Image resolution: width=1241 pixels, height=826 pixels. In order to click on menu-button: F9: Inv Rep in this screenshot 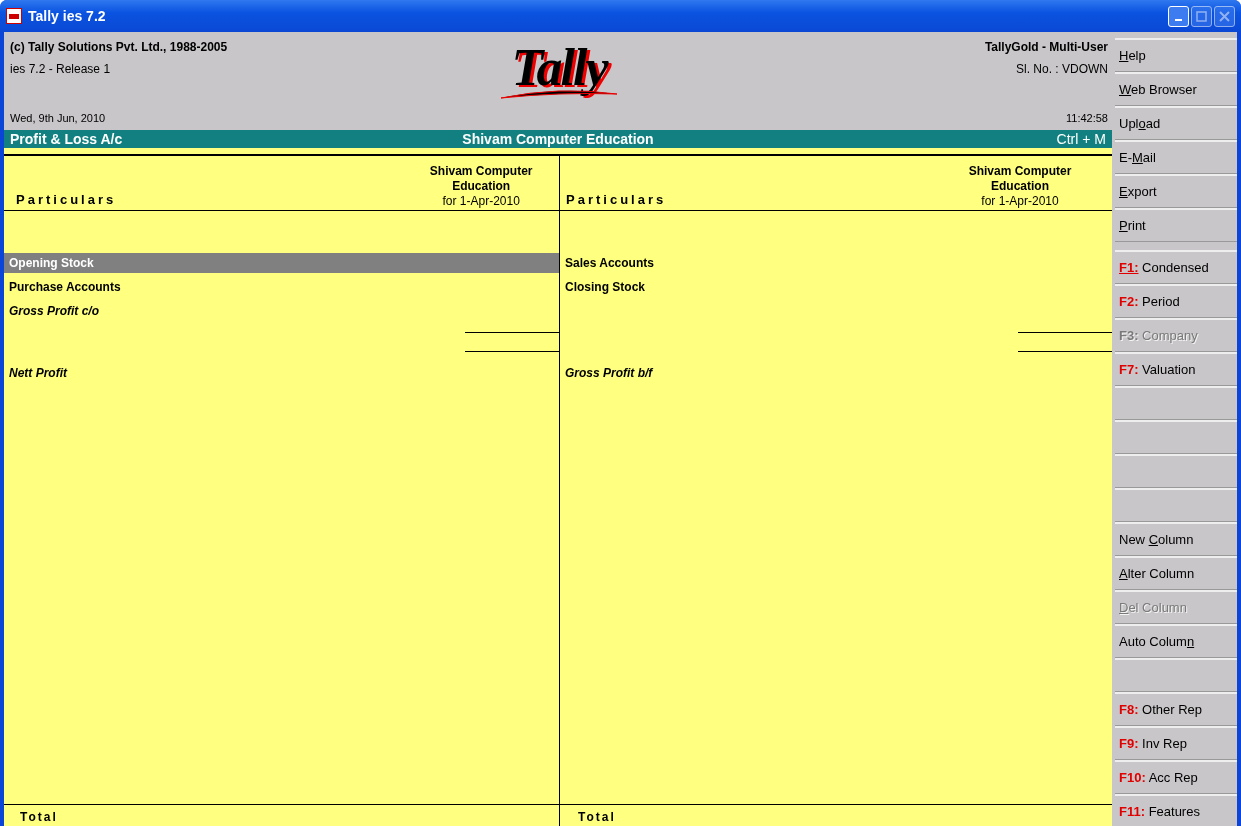, I will do `click(1176, 743)`.